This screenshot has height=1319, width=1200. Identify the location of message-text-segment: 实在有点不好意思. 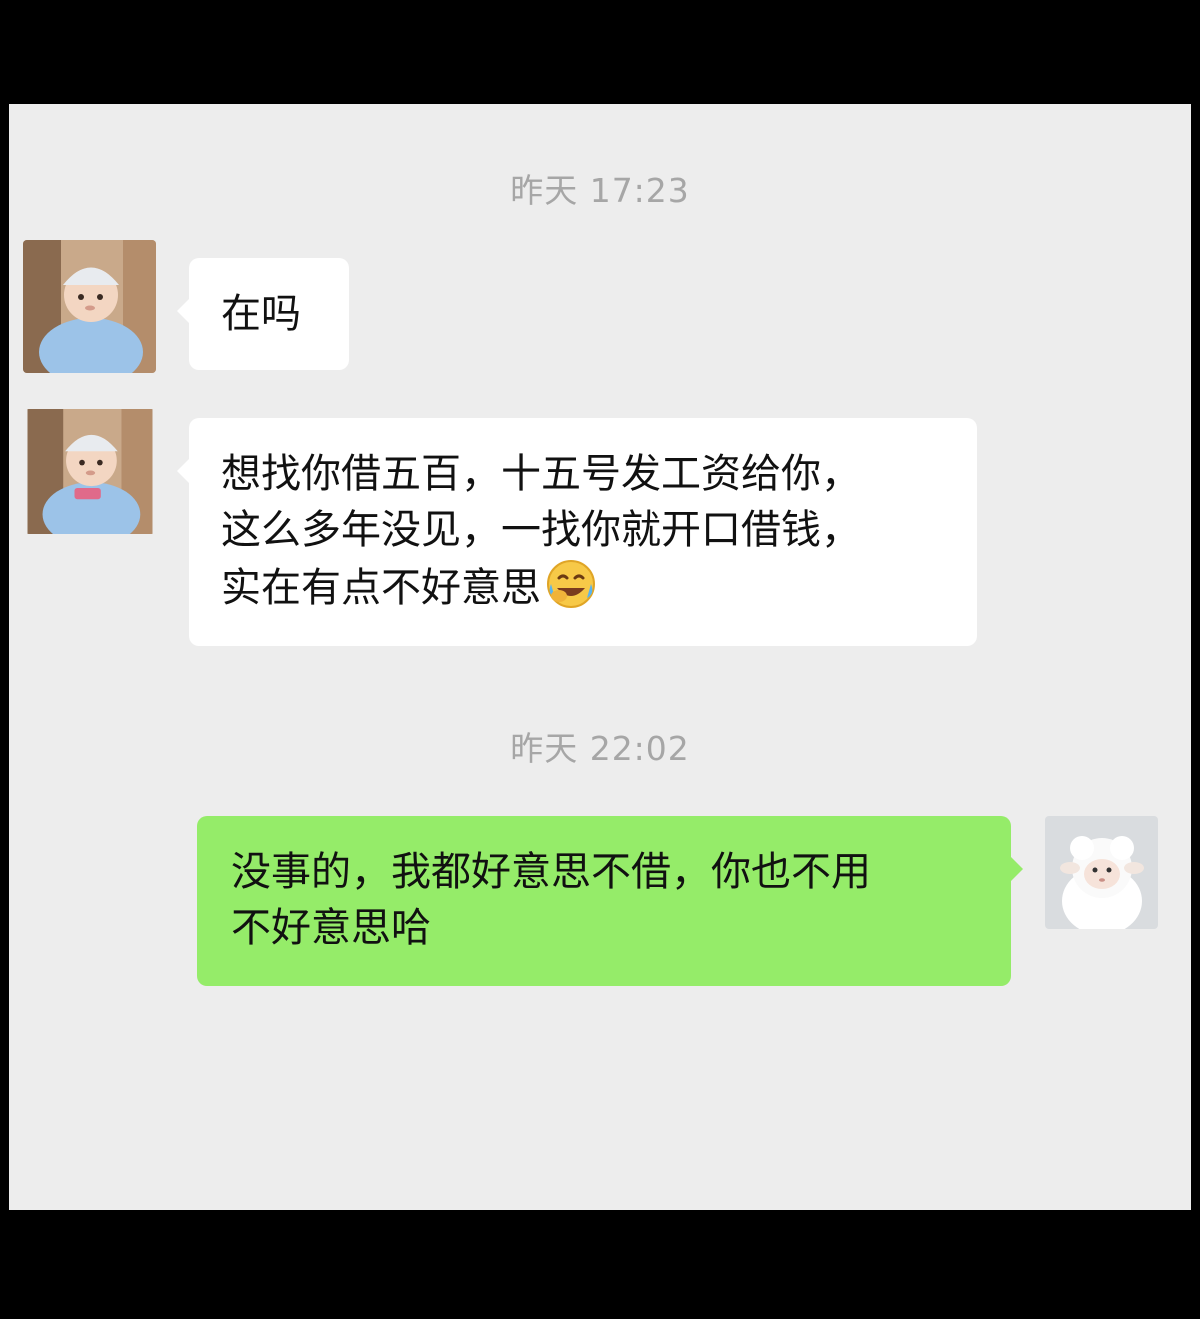
(381, 588).